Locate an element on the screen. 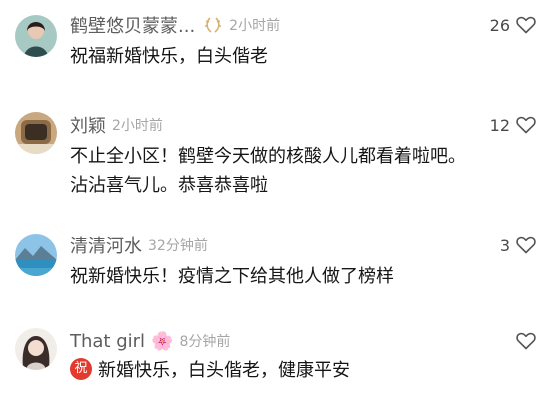 This screenshot has width=550, height=407. like-button: 12 is located at coordinates (513, 125).